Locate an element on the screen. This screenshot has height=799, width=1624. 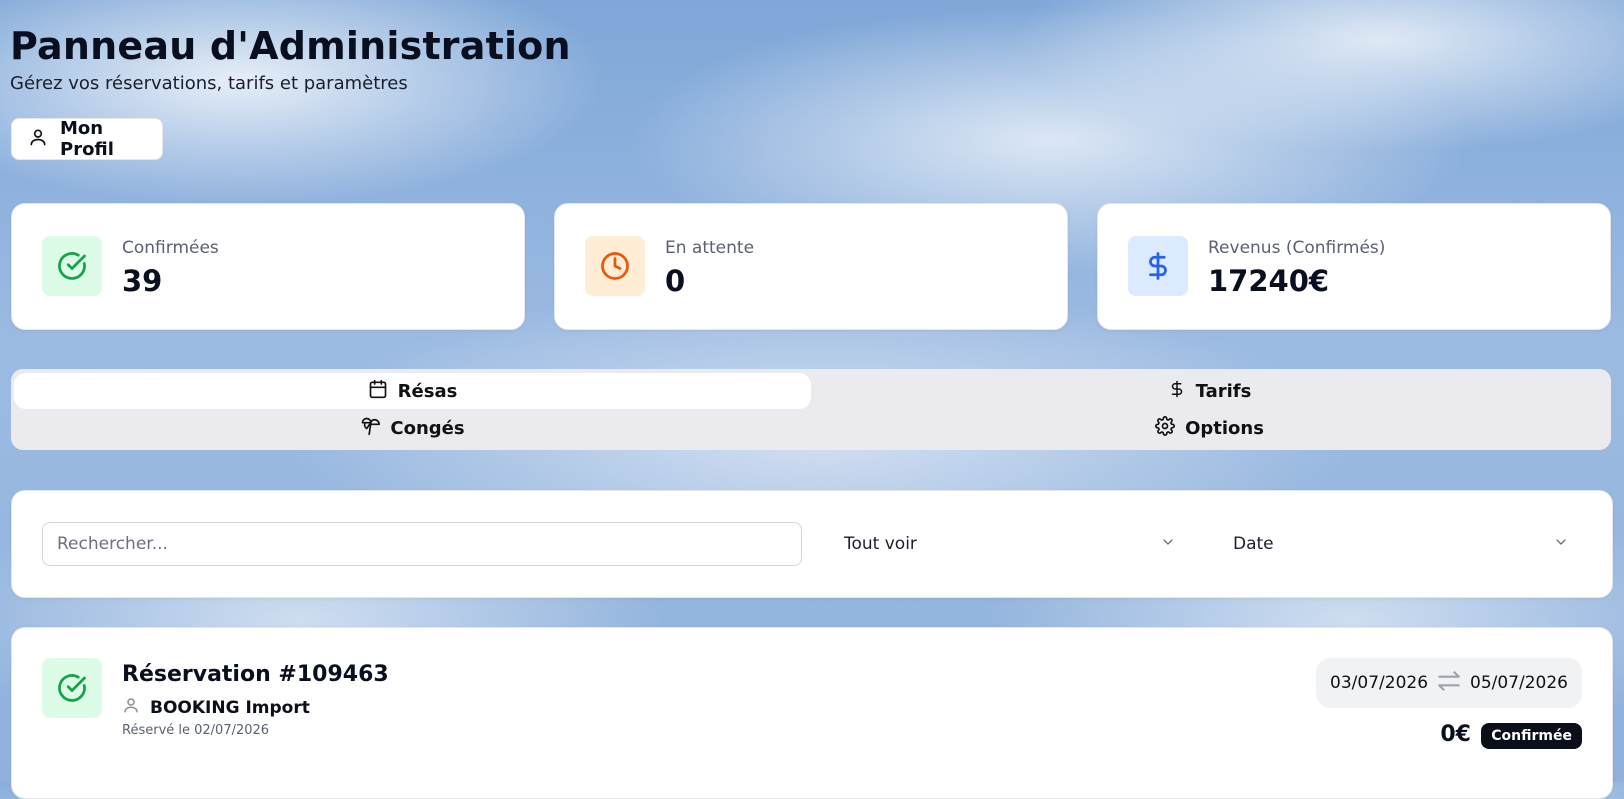
tab-label: Options is located at coordinates (1224, 428).